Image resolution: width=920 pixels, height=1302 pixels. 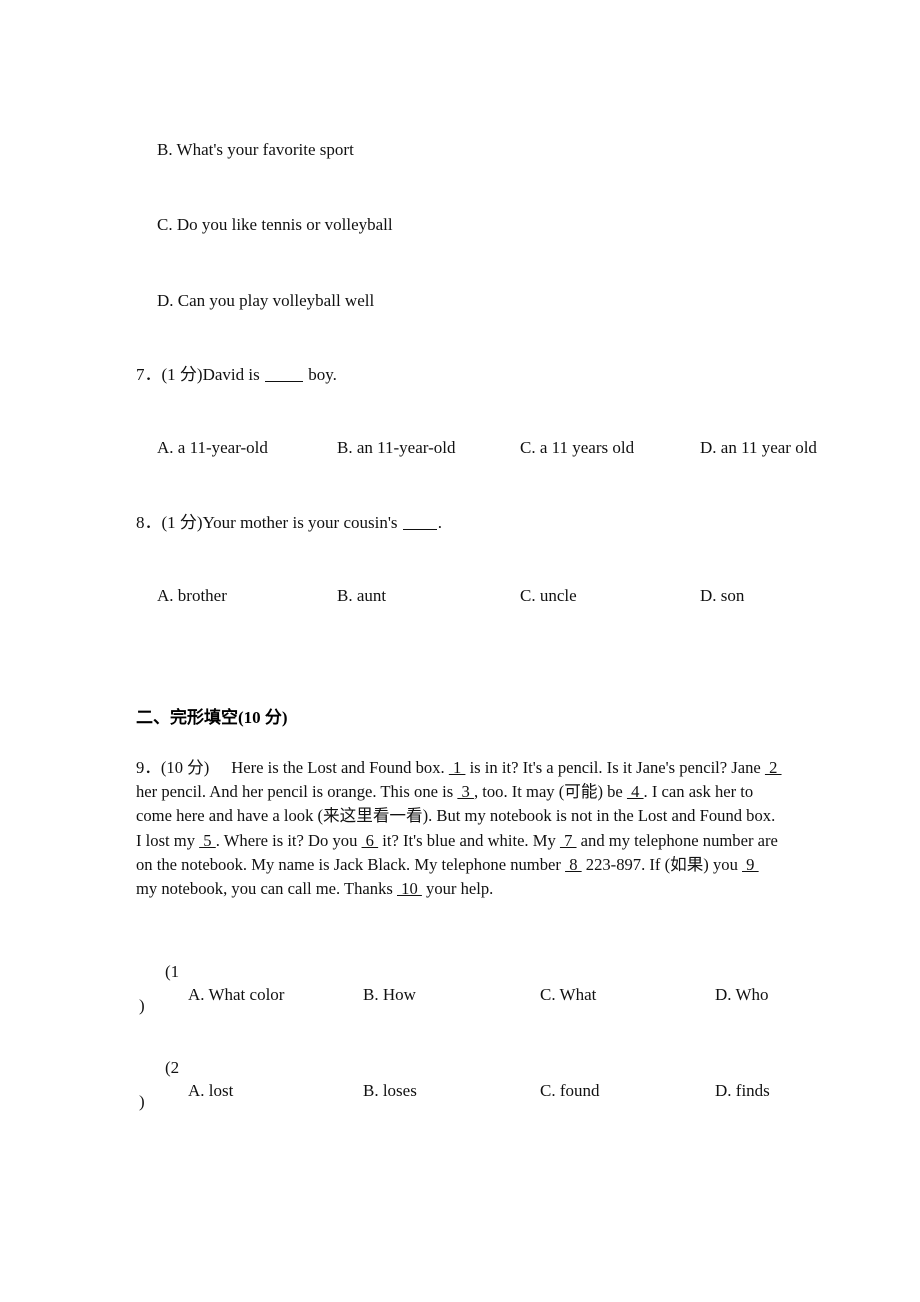 What do you see at coordinates (212, 448) in the screenshot?
I see `question-7-option-a: A. a 11-year-old` at bounding box center [212, 448].